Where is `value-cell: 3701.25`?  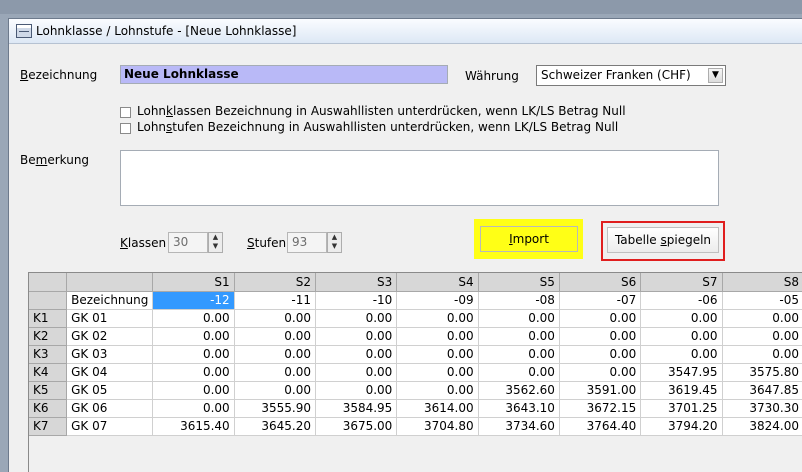 value-cell: 3701.25 is located at coordinates (681, 408).